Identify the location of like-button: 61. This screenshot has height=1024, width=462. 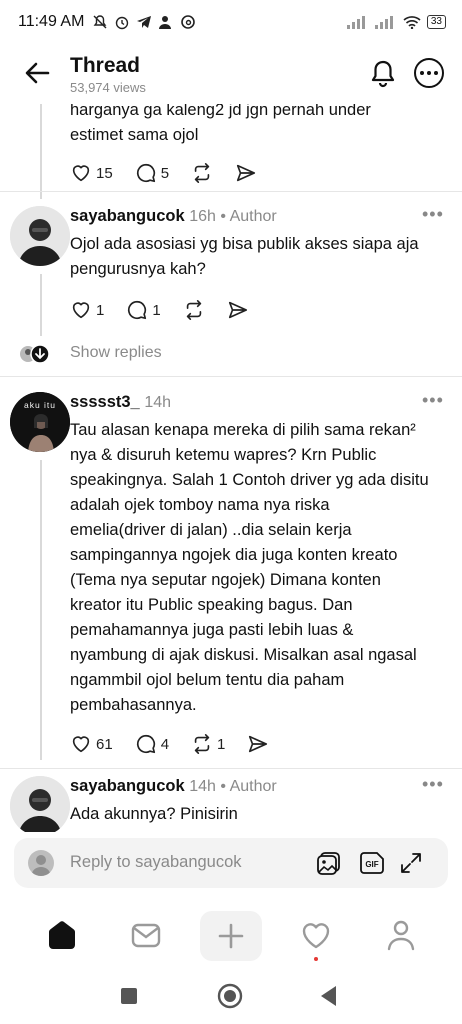
(91, 744).